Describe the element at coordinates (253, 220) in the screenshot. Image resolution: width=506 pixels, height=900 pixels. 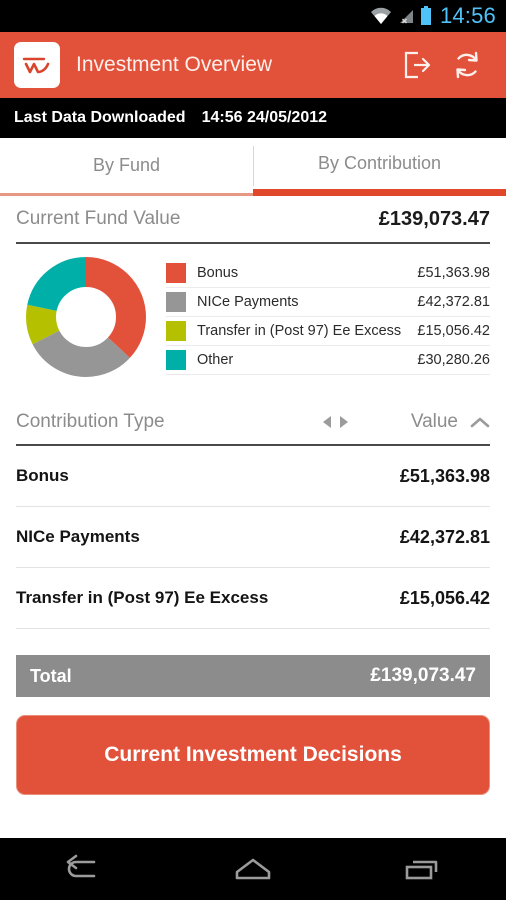
I see `current-fund-value-row: Current Fund Value £139,073.47` at that location.